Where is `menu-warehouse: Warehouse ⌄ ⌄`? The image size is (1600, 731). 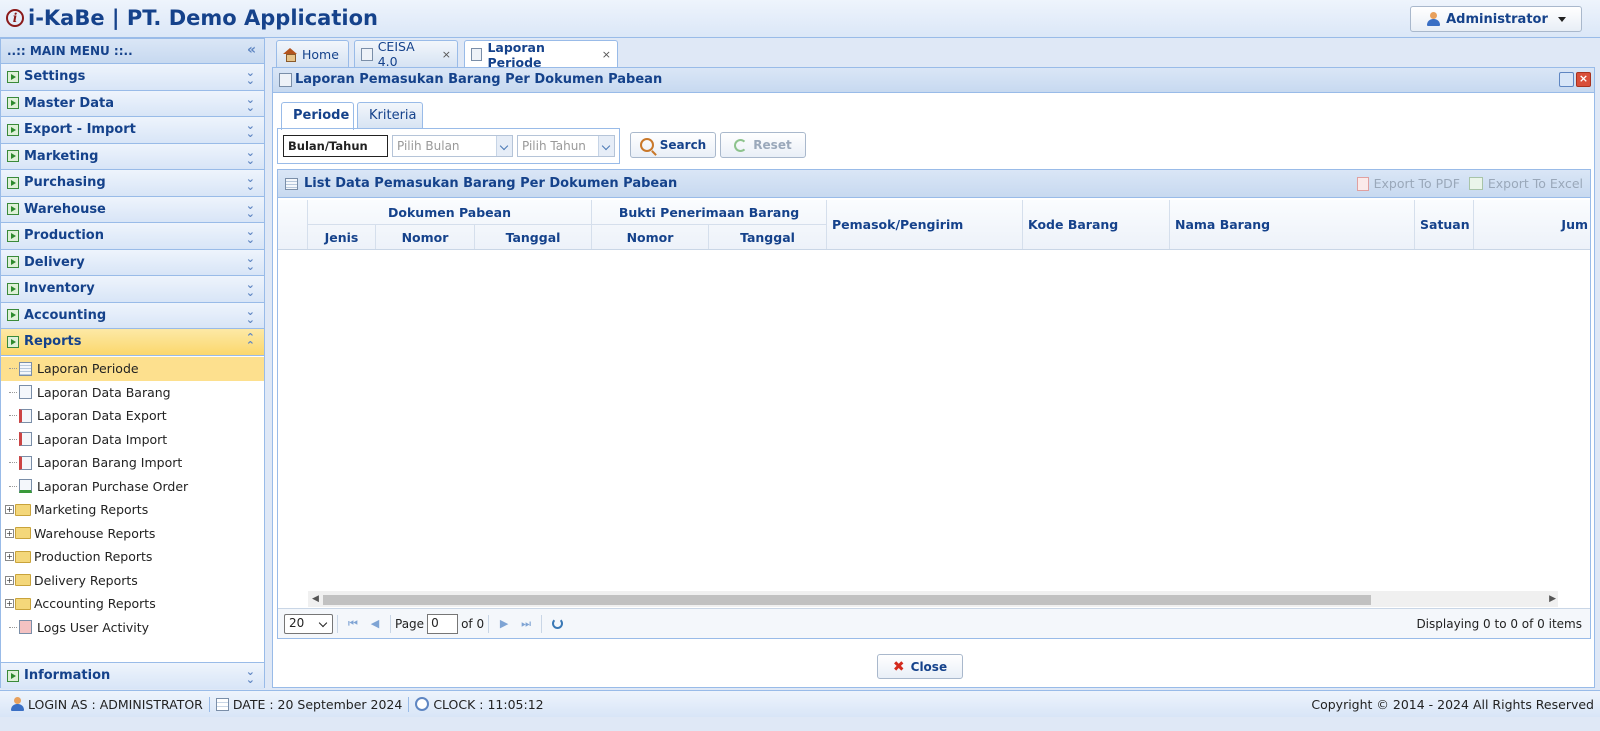 menu-warehouse: Warehouse ⌄ ⌄ is located at coordinates (132, 209).